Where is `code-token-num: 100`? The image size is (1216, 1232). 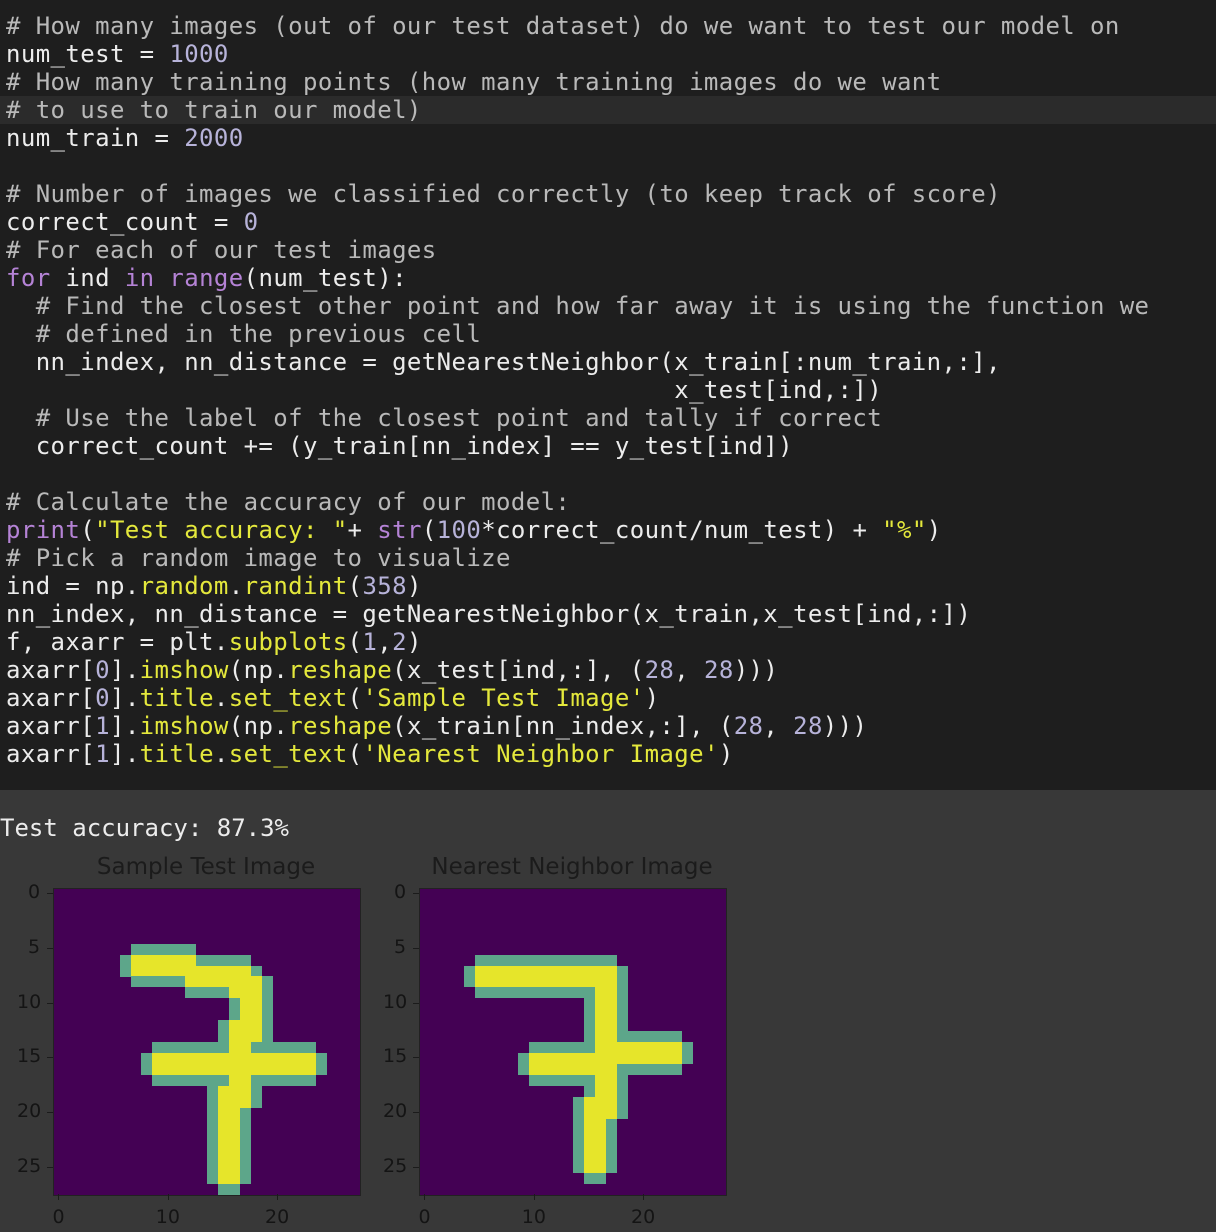 code-token-num: 100 is located at coordinates (459, 530).